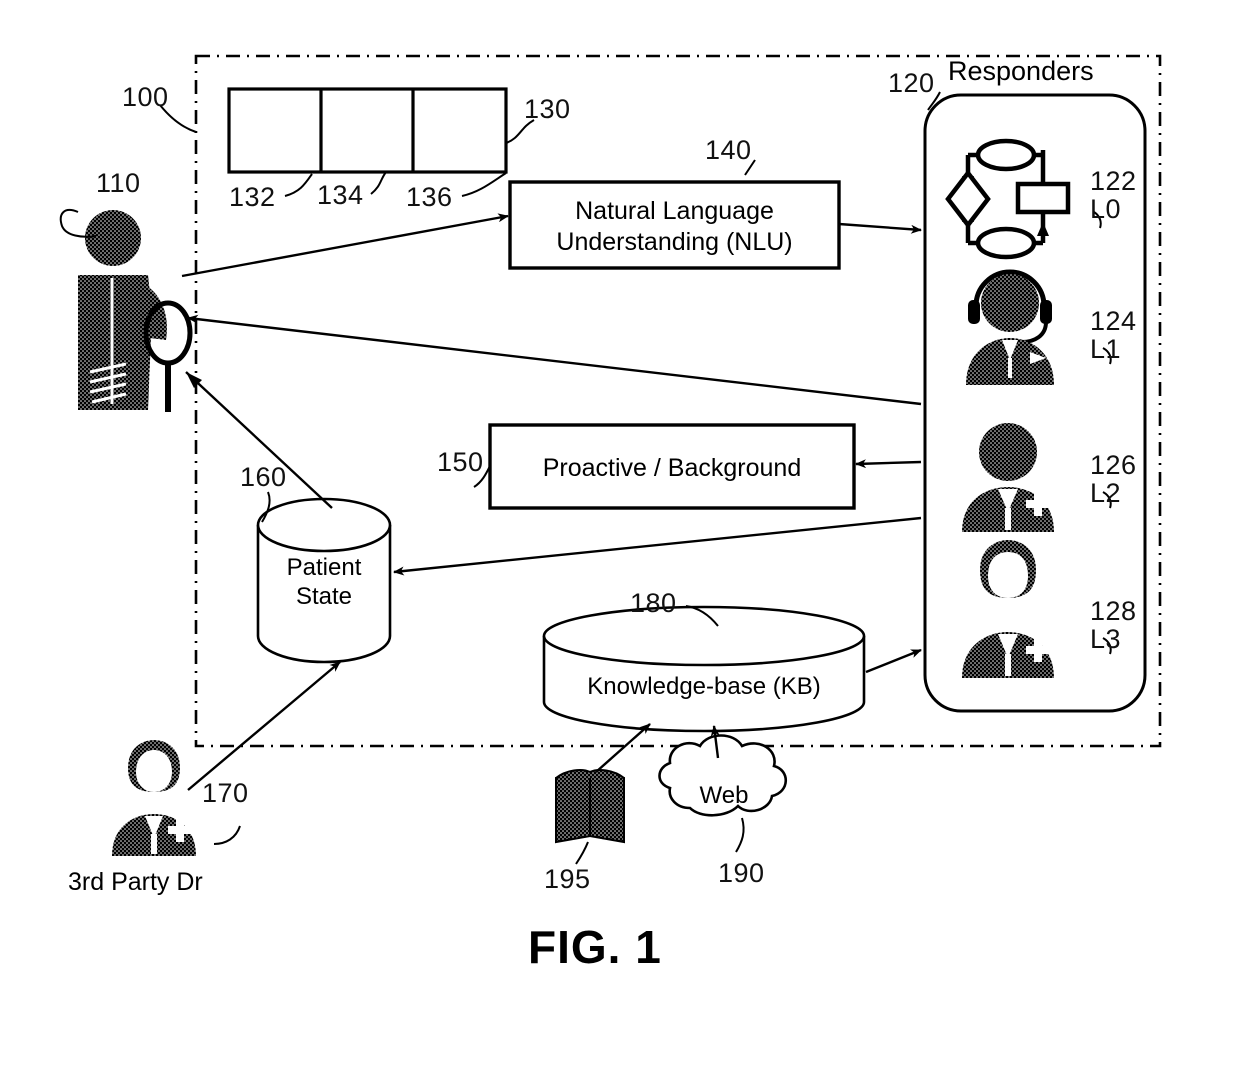 This screenshot has width=1240, height=1068. What do you see at coordinates (345, 245) in the screenshot?
I see `arrow-patient-to-nlu` at bounding box center [345, 245].